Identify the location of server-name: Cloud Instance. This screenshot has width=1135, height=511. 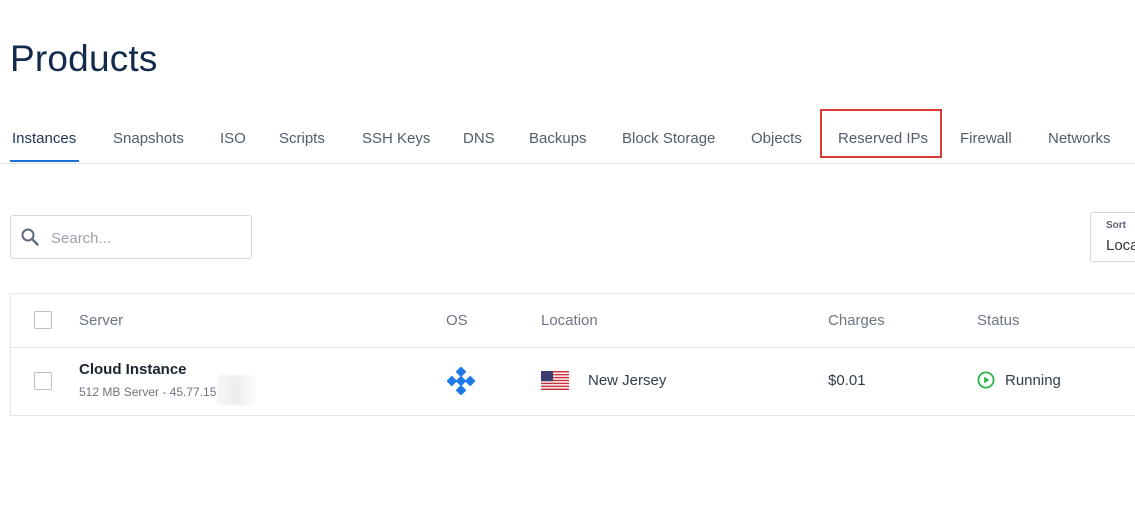
(133, 369).